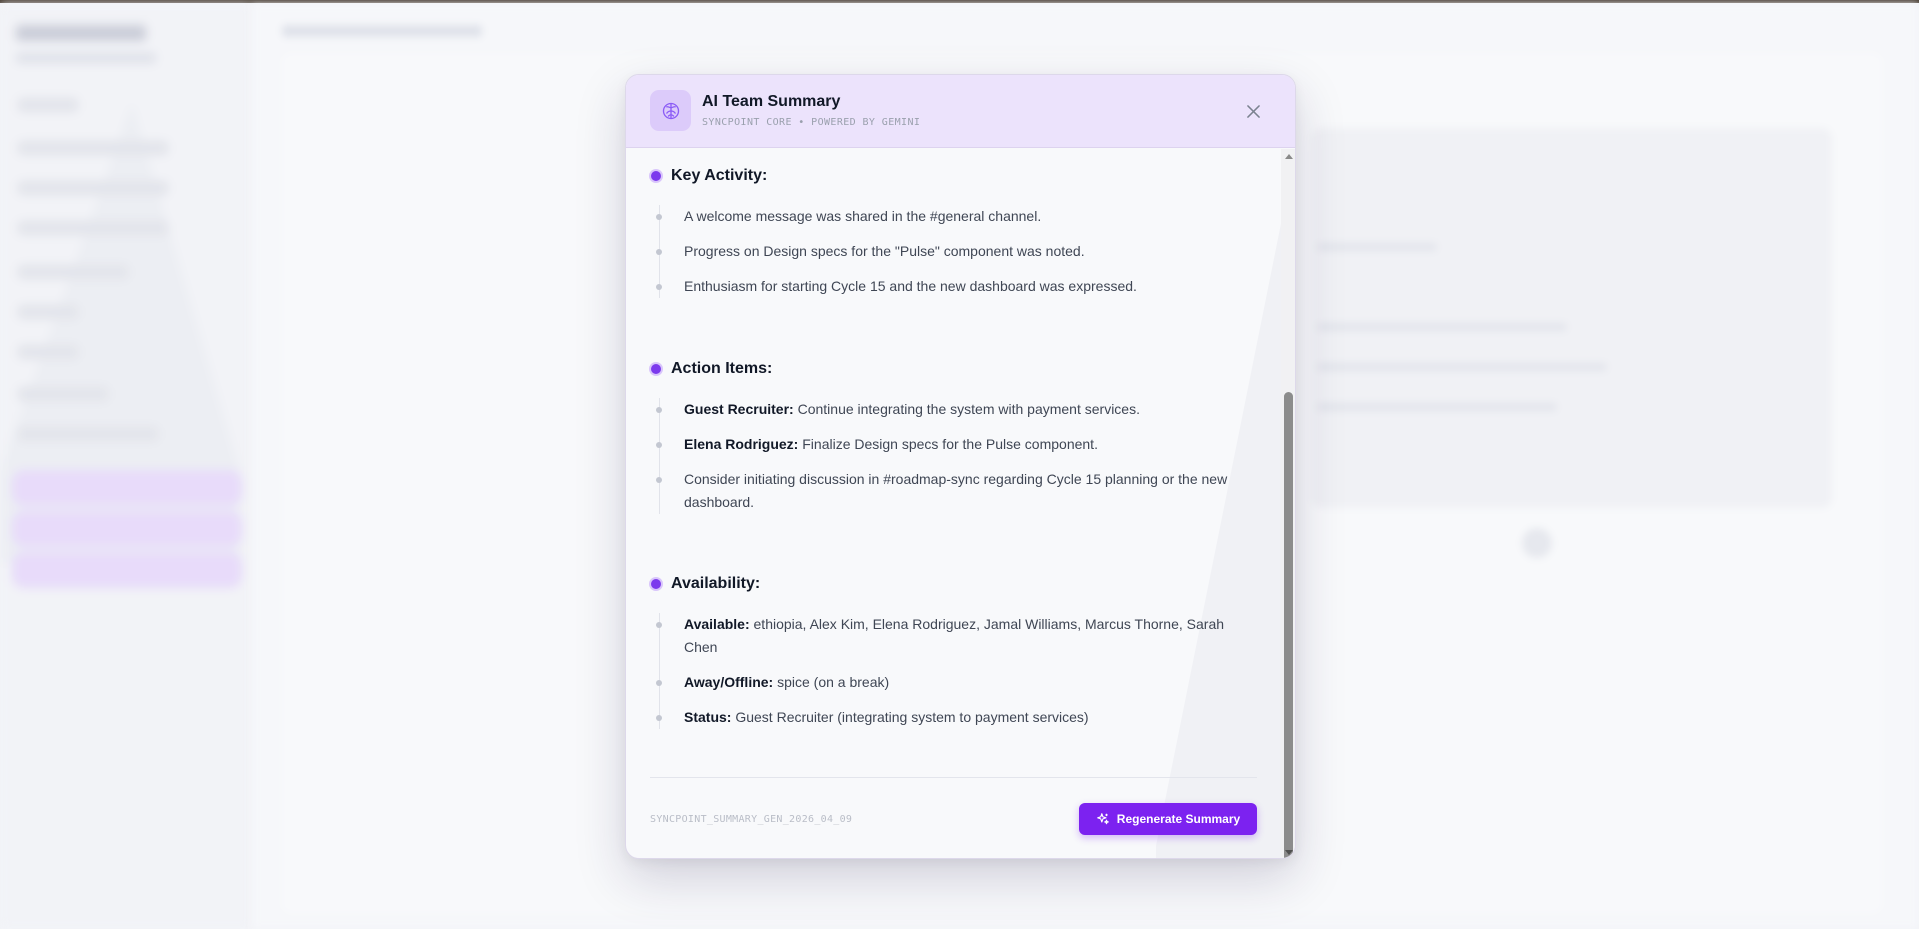 This screenshot has width=1919, height=929. Describe the element at coordinates (722, 368) in the screenshot. I see `section-title: Action Items:` at that location.